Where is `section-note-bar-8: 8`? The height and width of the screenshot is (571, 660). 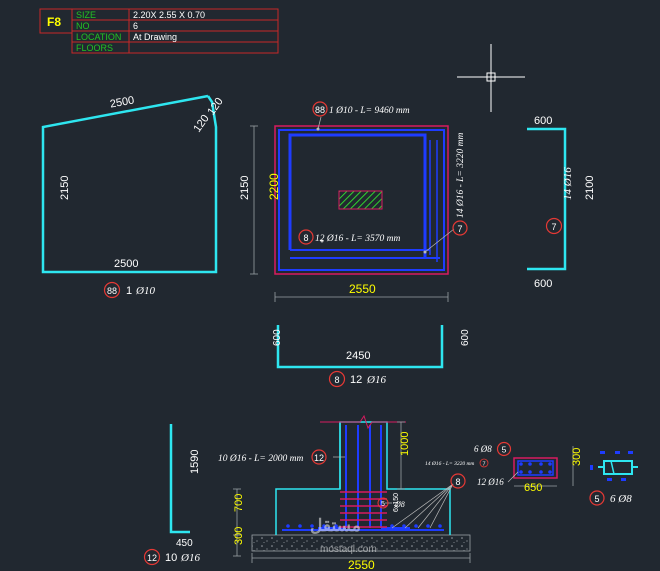
section-note-bar-8: 8 is located at coordinates (458, 481).